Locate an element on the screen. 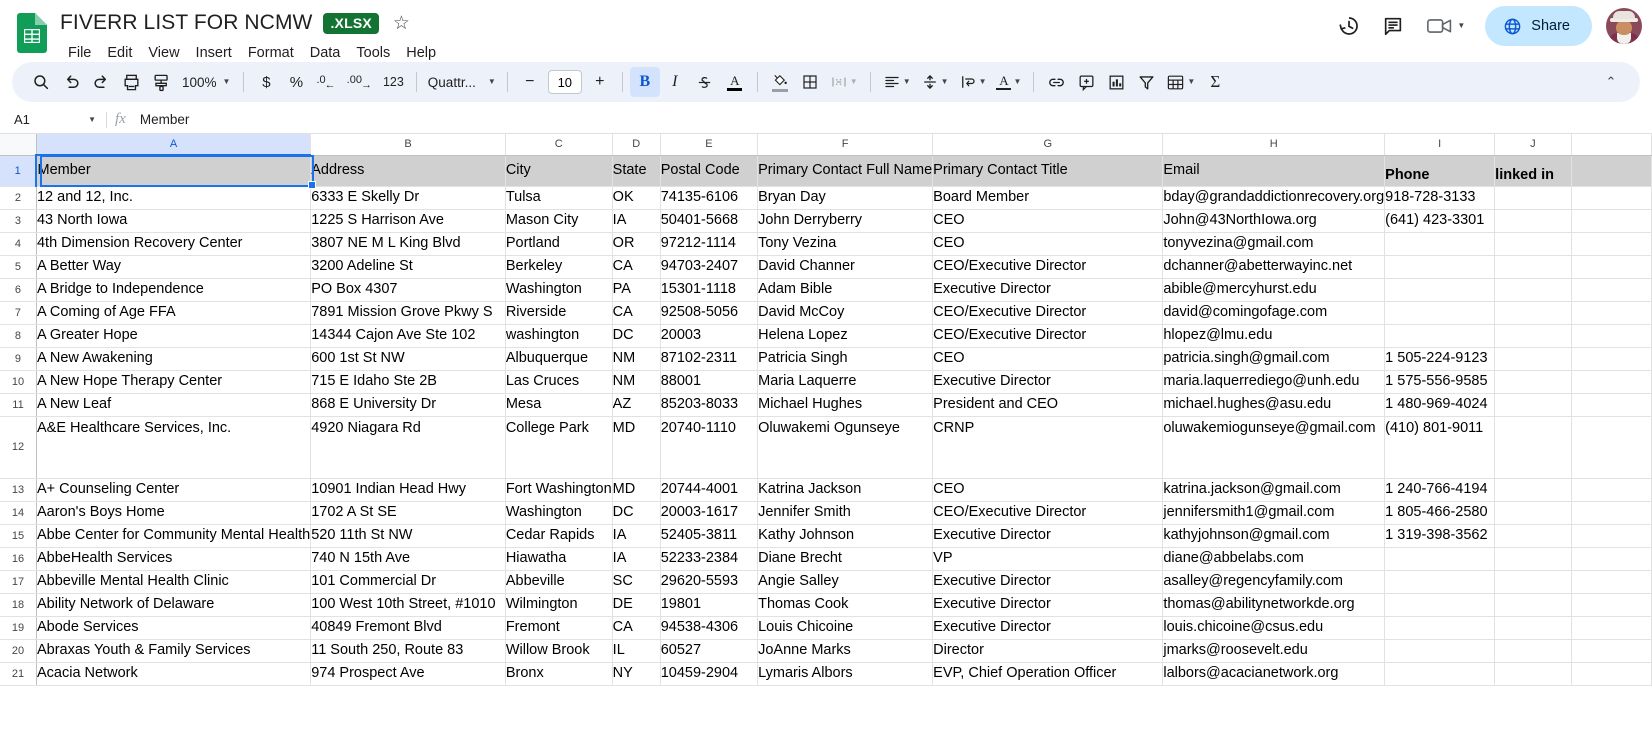  cell-x5 is located at coordinates (1611, 267).